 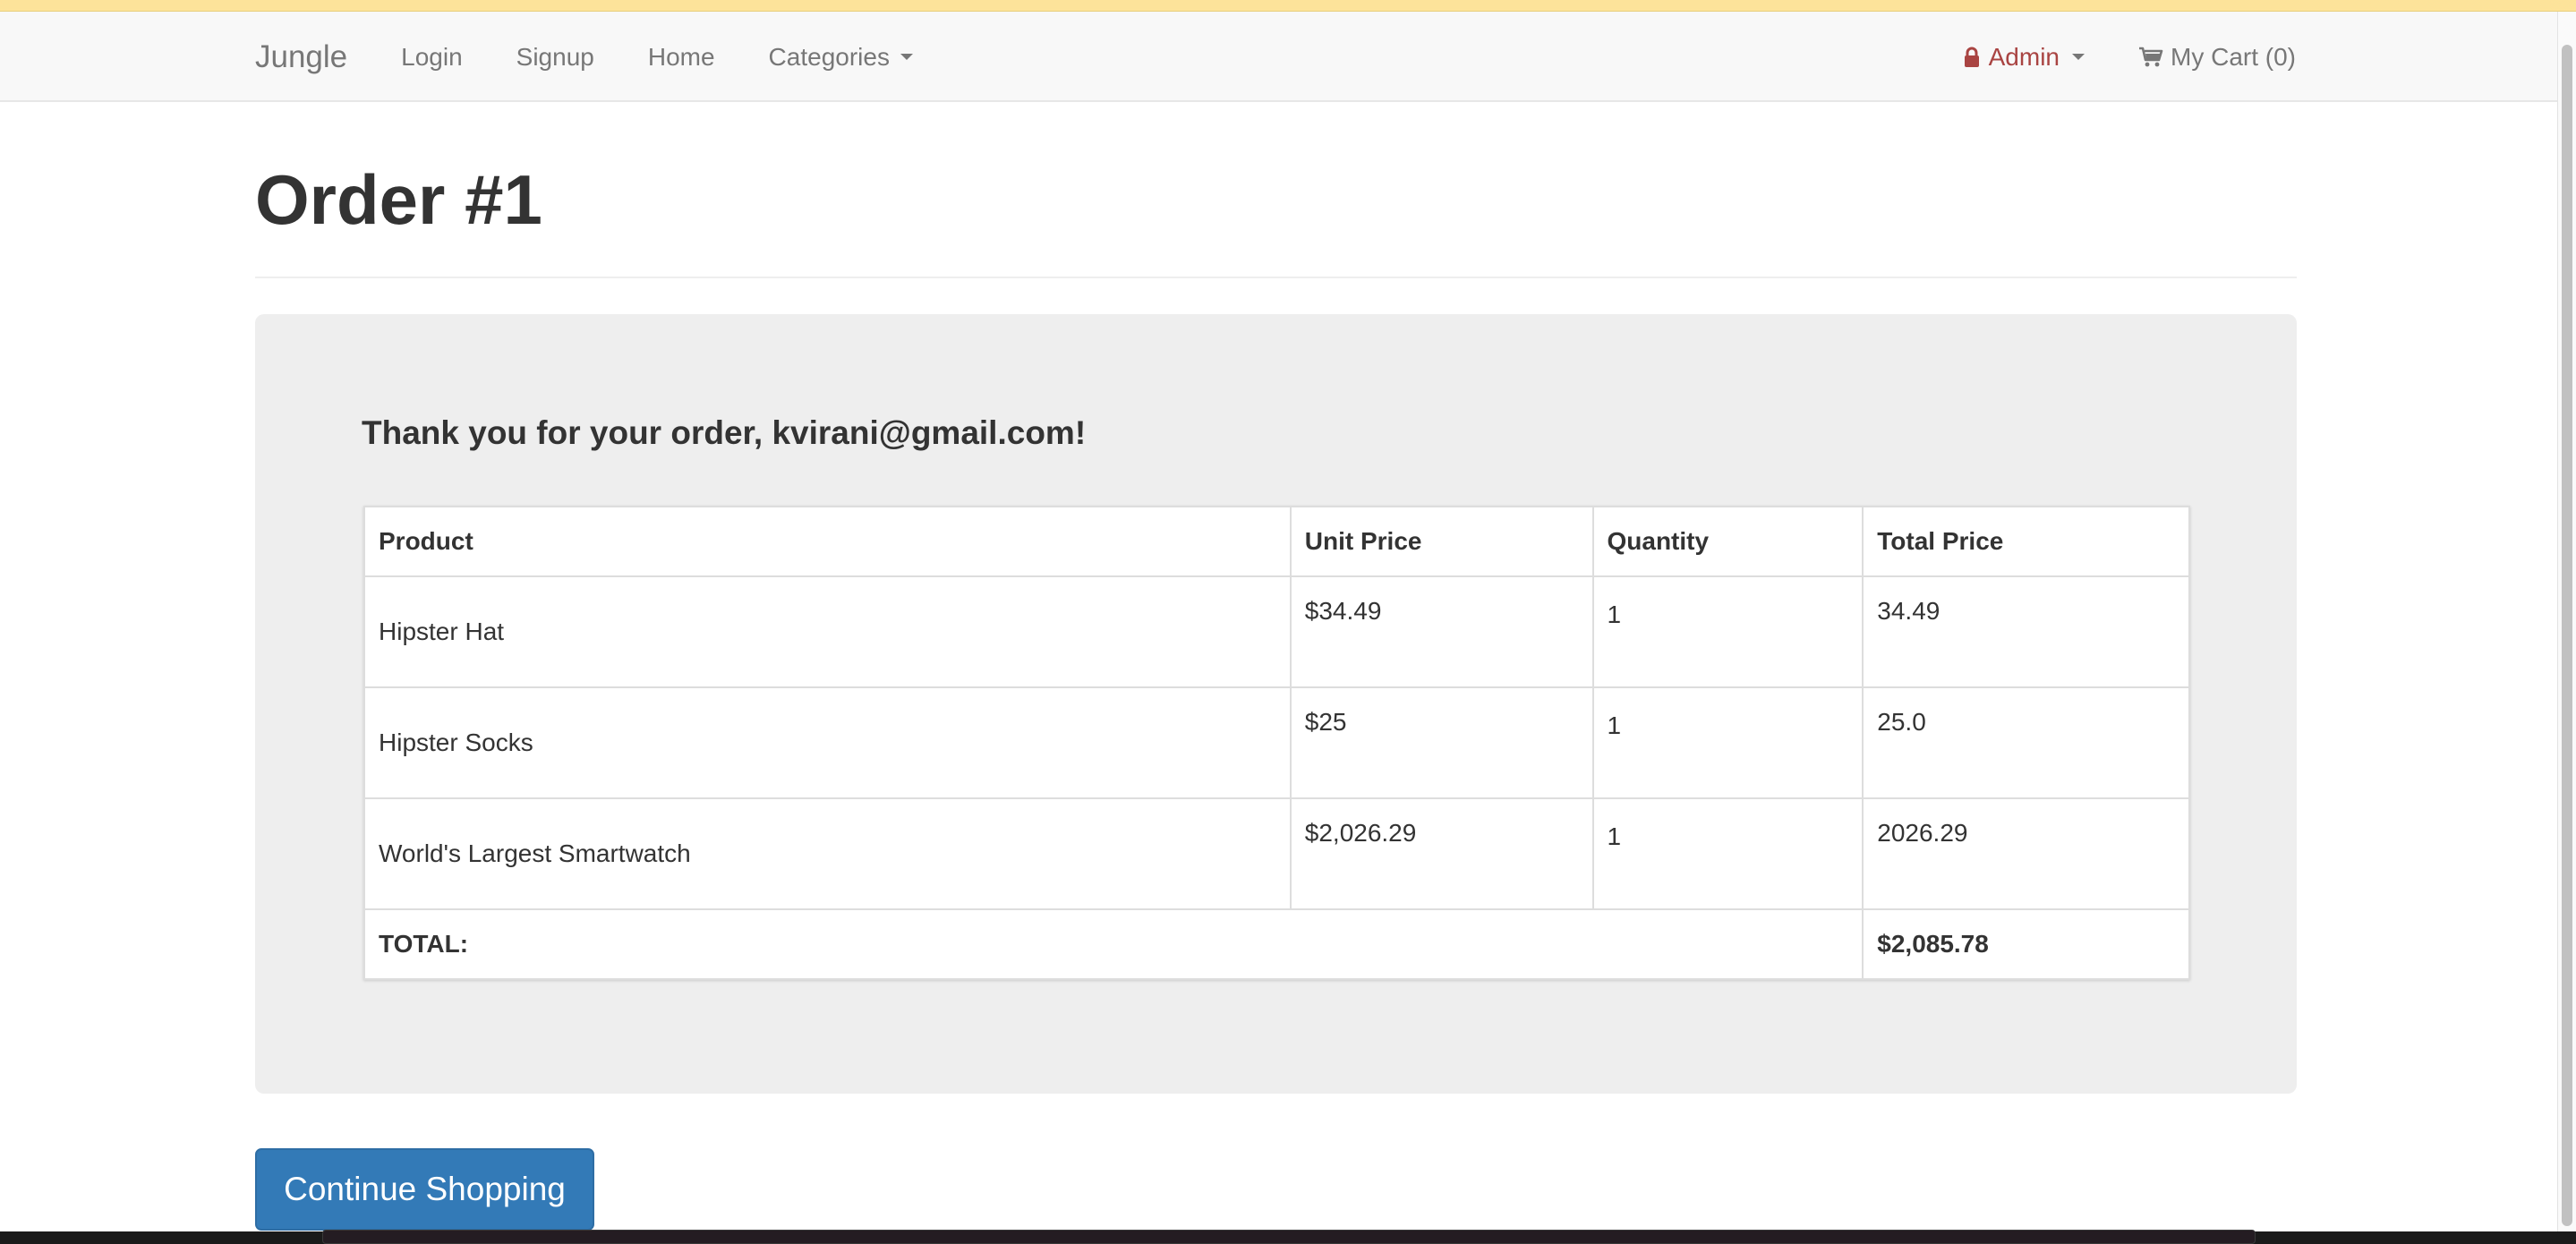 I want to click on shopping-cart-icon, so click(x=2151, y=56).